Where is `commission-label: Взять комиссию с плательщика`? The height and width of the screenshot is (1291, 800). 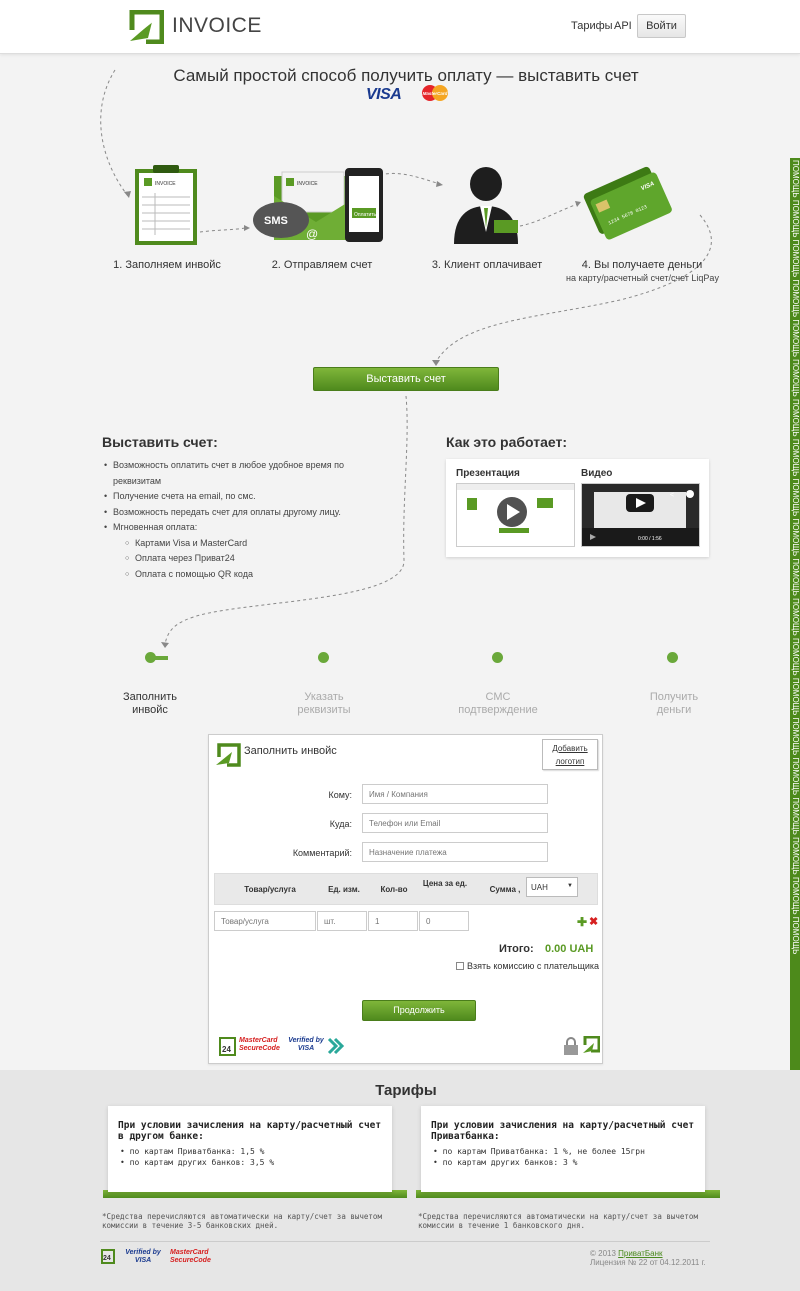
commission-label: Взять комиссию с плательщика is located at coordinates (533, 966).